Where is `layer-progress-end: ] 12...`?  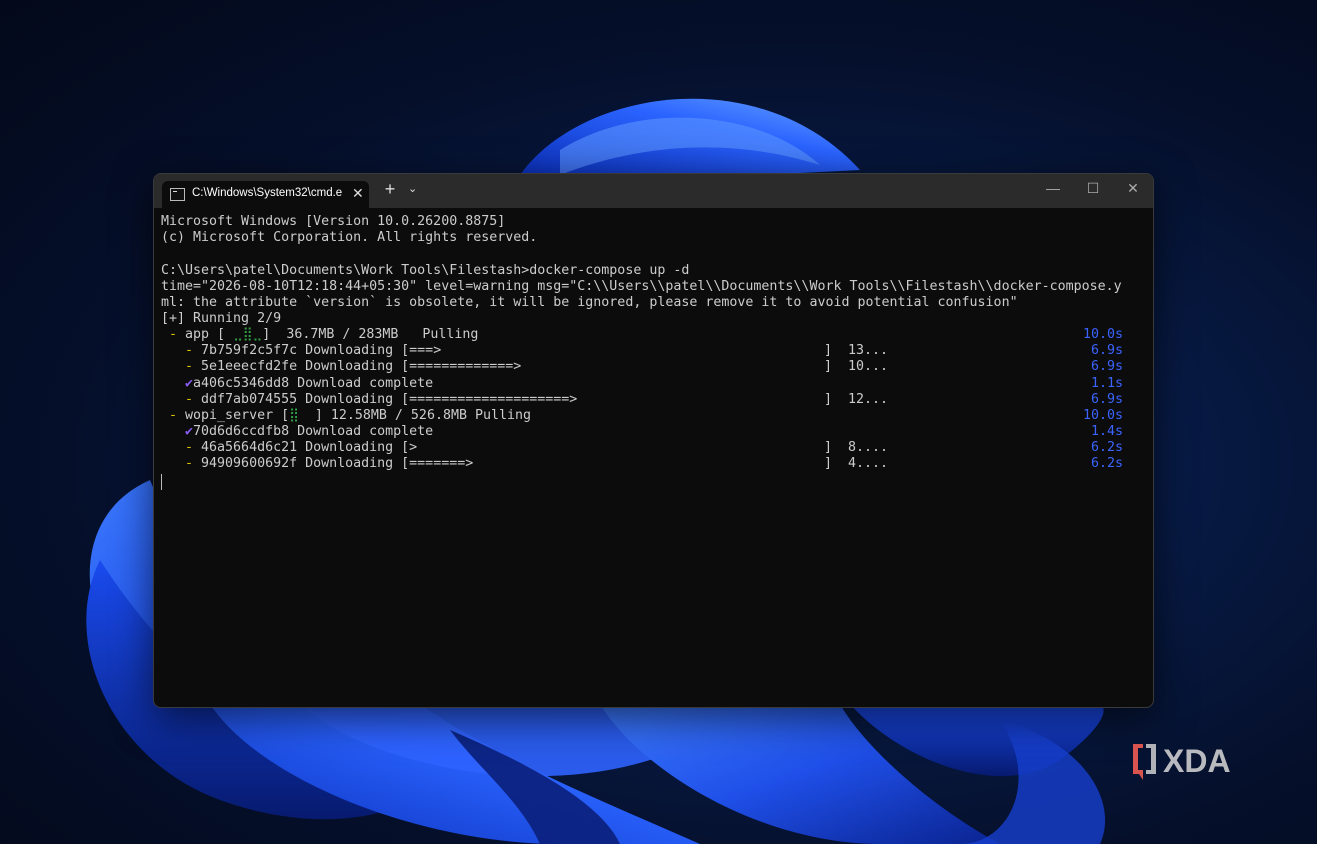
layer-progress-end: ] 12... is located at coordinates (856, 400).